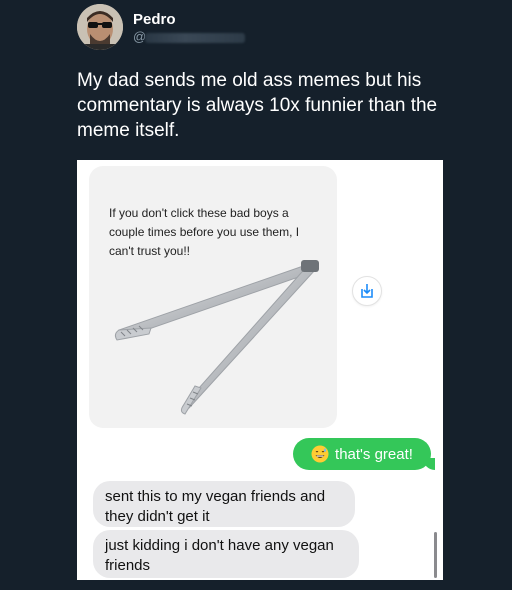 The image size is (512, 590). Describe the element at coordinates (216, 337) in the screenshot. I see `tongs-image` at that location.